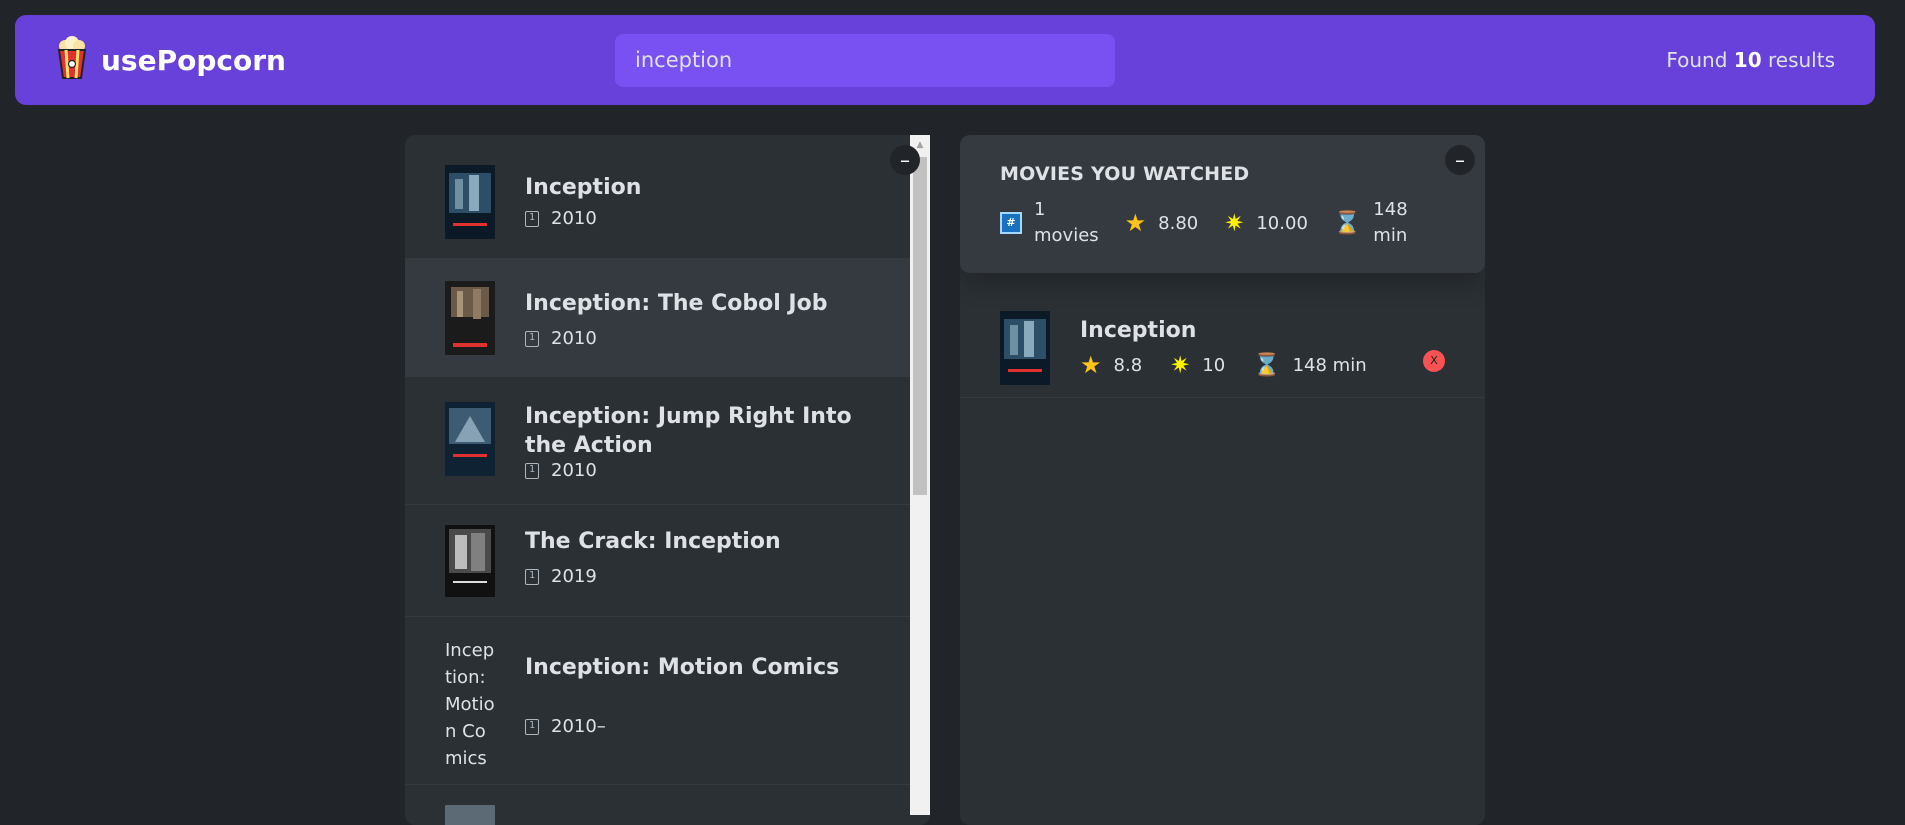 The image size is (1905, 825). What do you see at coordinates (682, 667) in the screenshot?
I see `movie-title: Inception: Motion Comics` at bounding box center [682, 667].